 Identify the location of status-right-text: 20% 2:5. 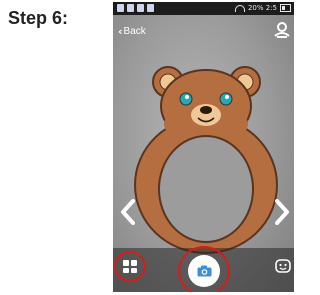
(262, 8).